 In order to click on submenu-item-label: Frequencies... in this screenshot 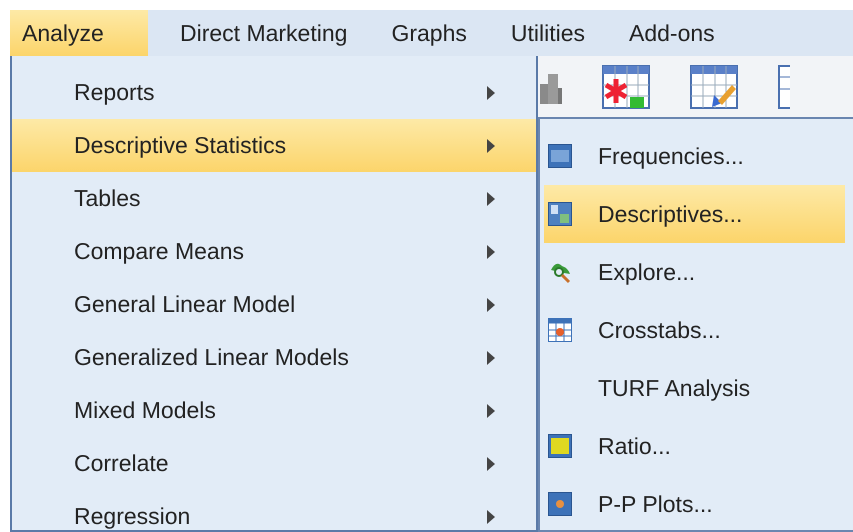, I will do `click(671, 156)`.